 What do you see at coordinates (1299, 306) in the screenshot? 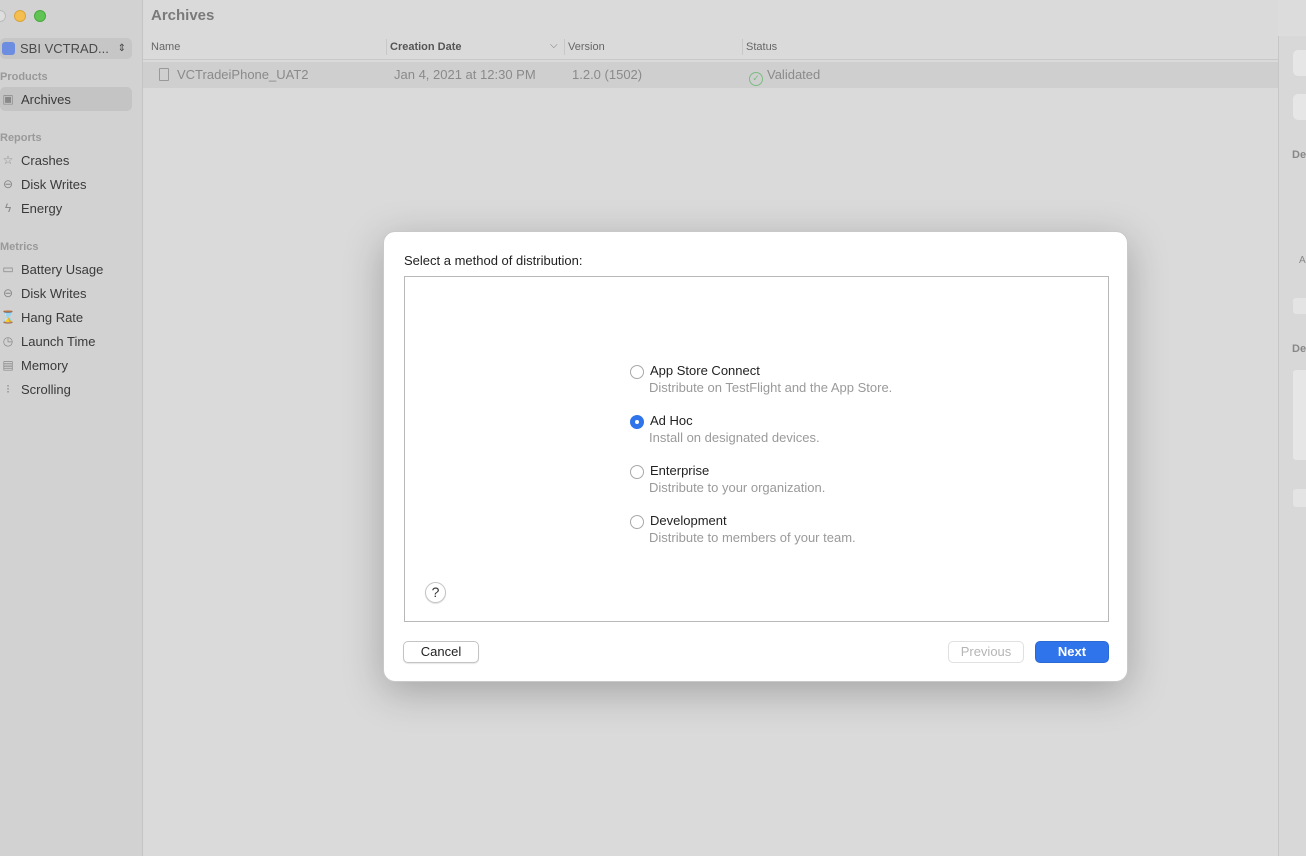
I see `inspector-field` at bounding box center [1299, 306].